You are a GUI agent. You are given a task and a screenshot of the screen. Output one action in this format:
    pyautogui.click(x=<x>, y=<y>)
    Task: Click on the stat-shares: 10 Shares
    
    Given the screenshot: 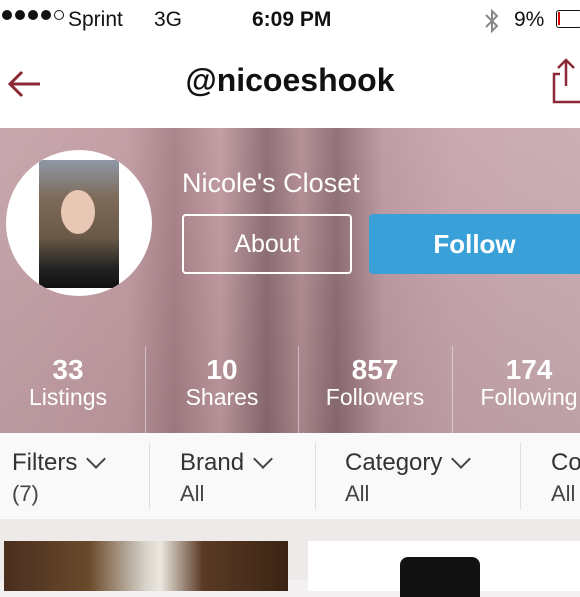 What is the action you would take?
    pyautogui.click(x=222, y=389)
    